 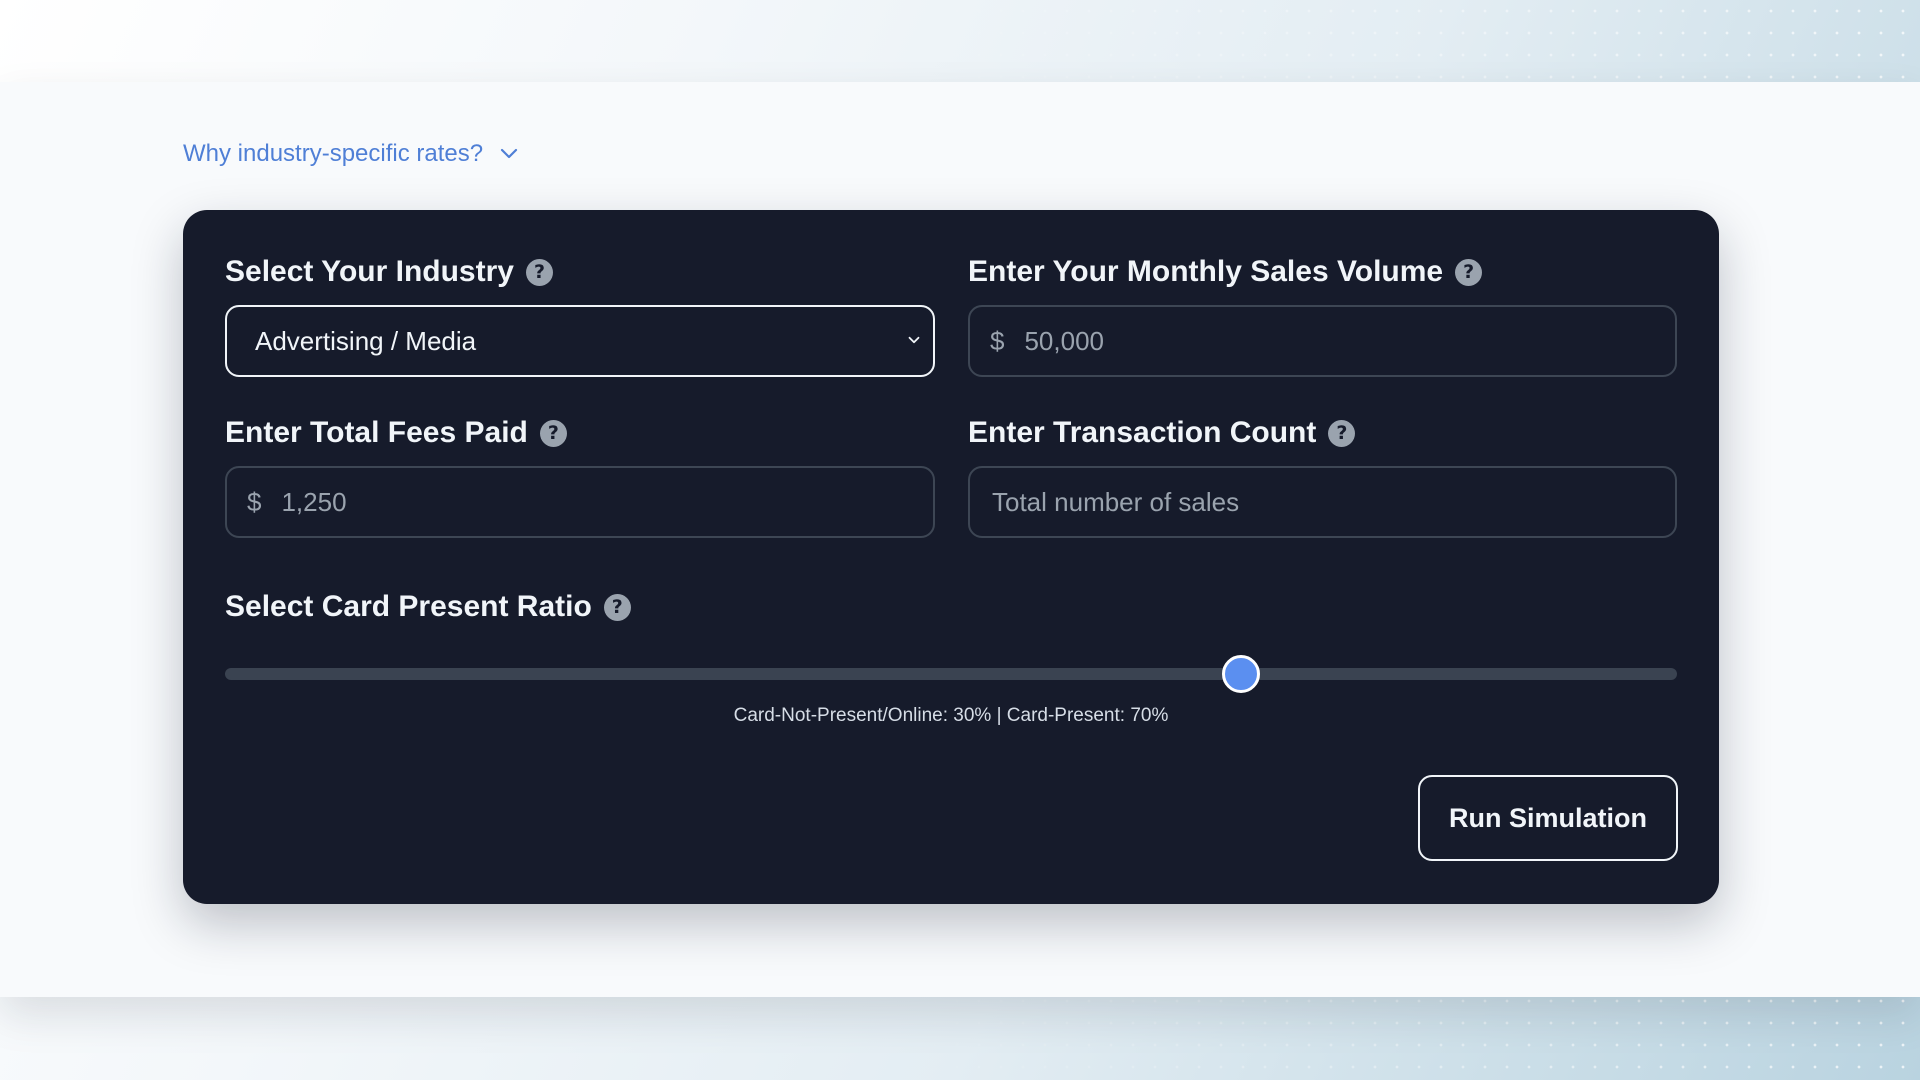 What do you see at coordinates (376, 432) in the screenshot?
I see `total-fees-label: Enter Total Fees Paid` at bounding box center [376, 432].